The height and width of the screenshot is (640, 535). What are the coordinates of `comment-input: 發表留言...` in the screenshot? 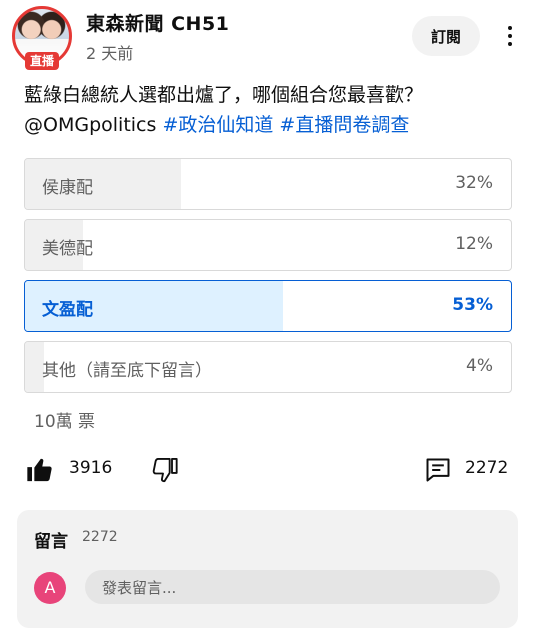 It's located at (292, 587).